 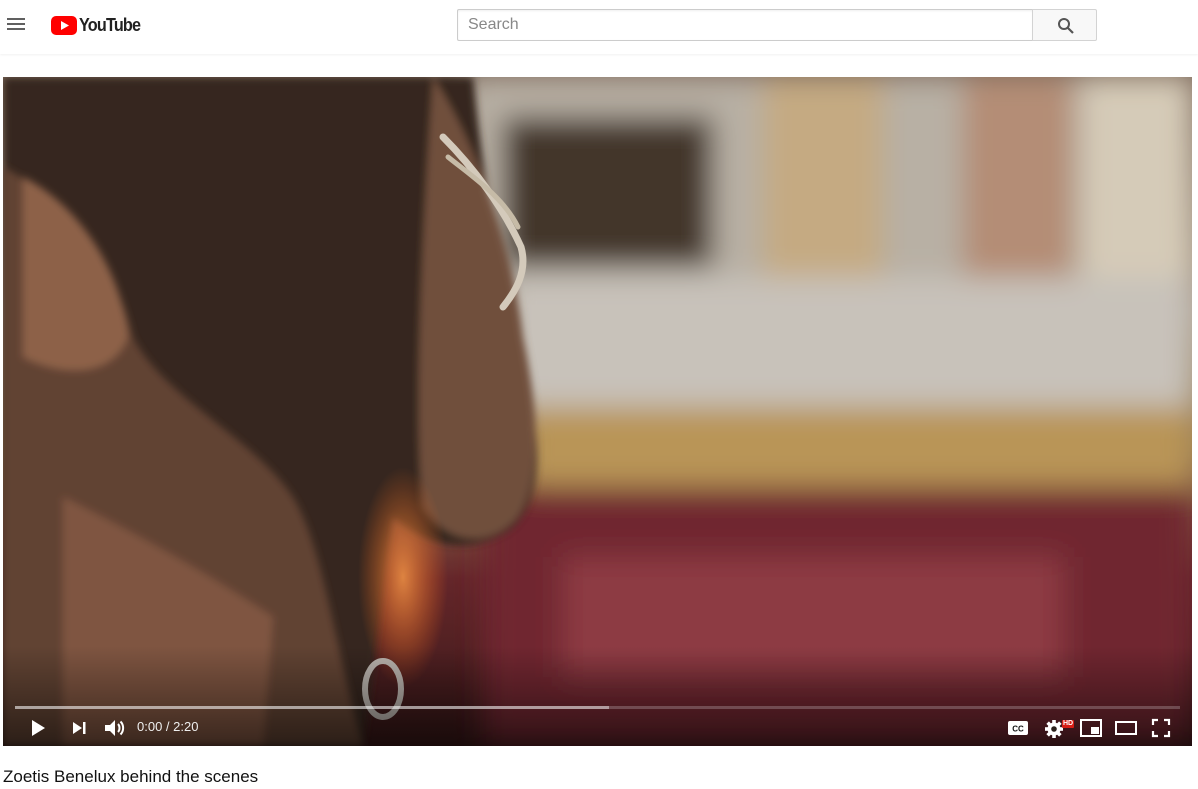 I want to click on progress-bar, so click(x=597, y=707).